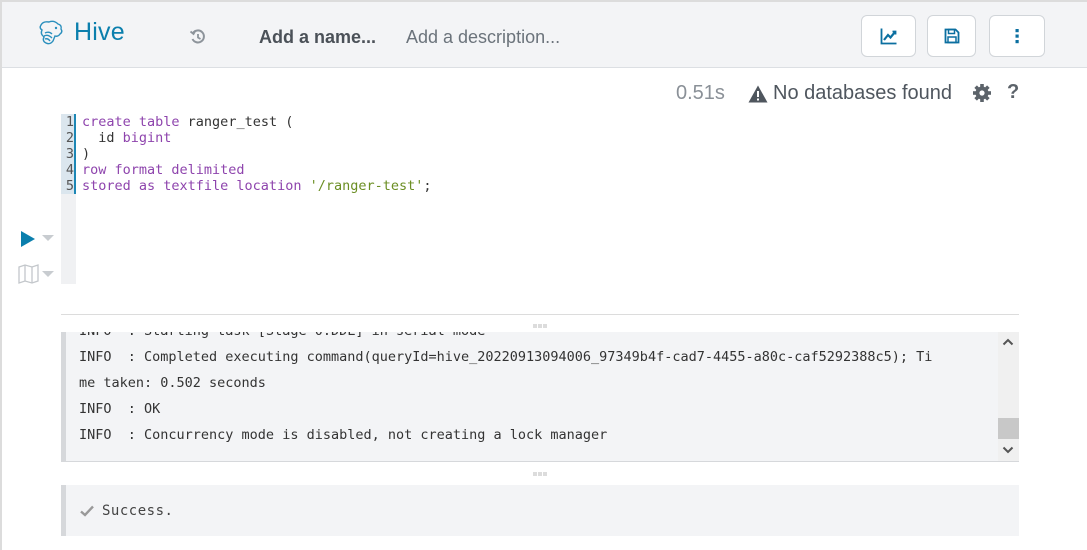 The height and width of the screenshot is (550, 1087). I want to click on line-number: 3, so click(69, 154).